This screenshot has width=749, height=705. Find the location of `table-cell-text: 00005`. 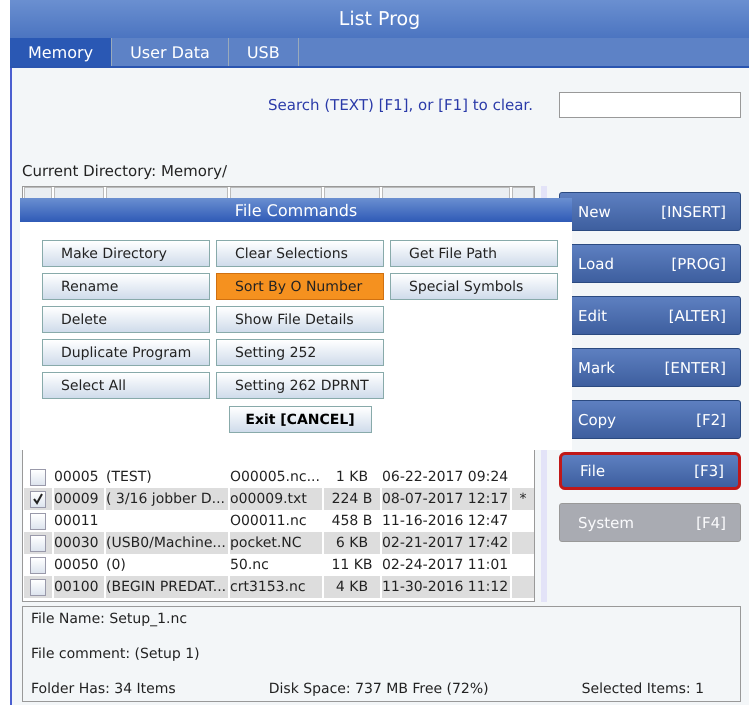

table-cell-text: 00005 is located at coordinates (77, 477).